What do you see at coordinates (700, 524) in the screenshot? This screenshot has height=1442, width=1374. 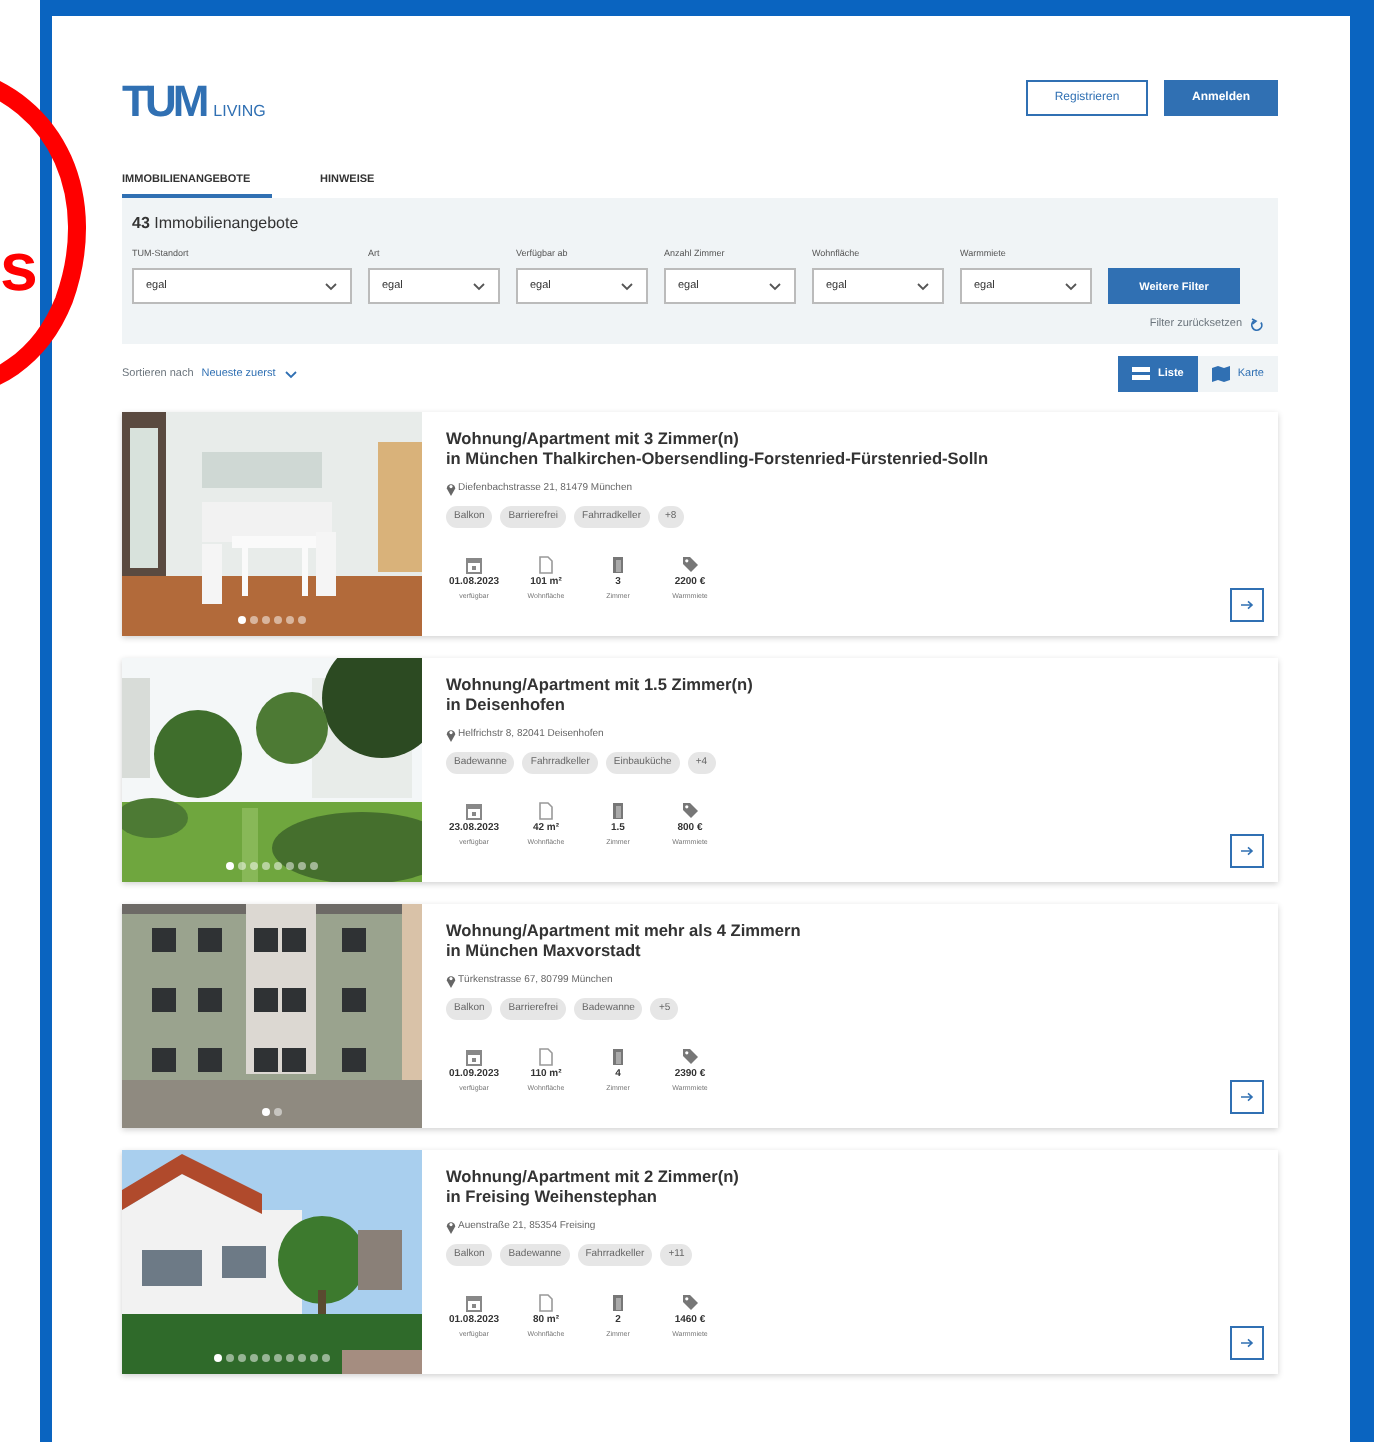 I see `listing-card` at bounding box center [700, 524].